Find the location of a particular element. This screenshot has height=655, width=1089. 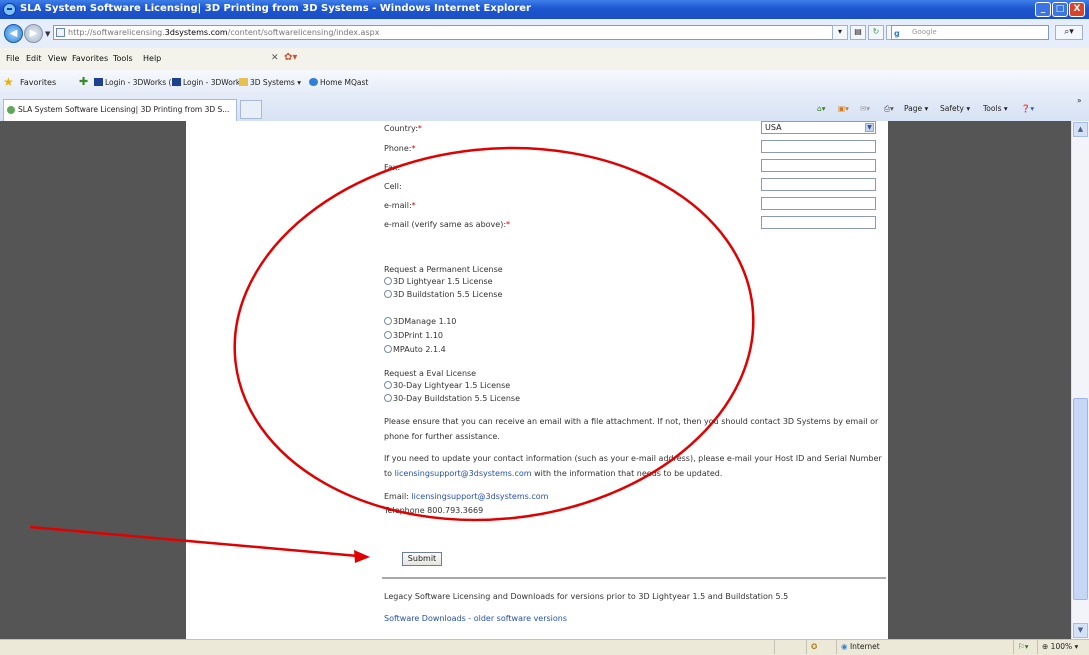

pointer-arrow-line is located at coordinates (194, 541).